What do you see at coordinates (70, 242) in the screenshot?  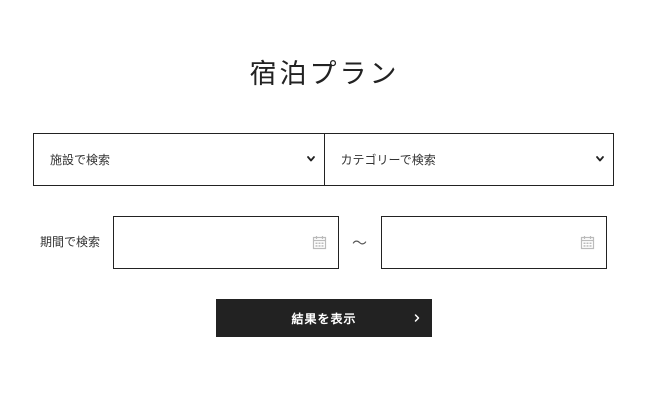 I see `period-label: 期間で検索` at bounding box center [70, 242].